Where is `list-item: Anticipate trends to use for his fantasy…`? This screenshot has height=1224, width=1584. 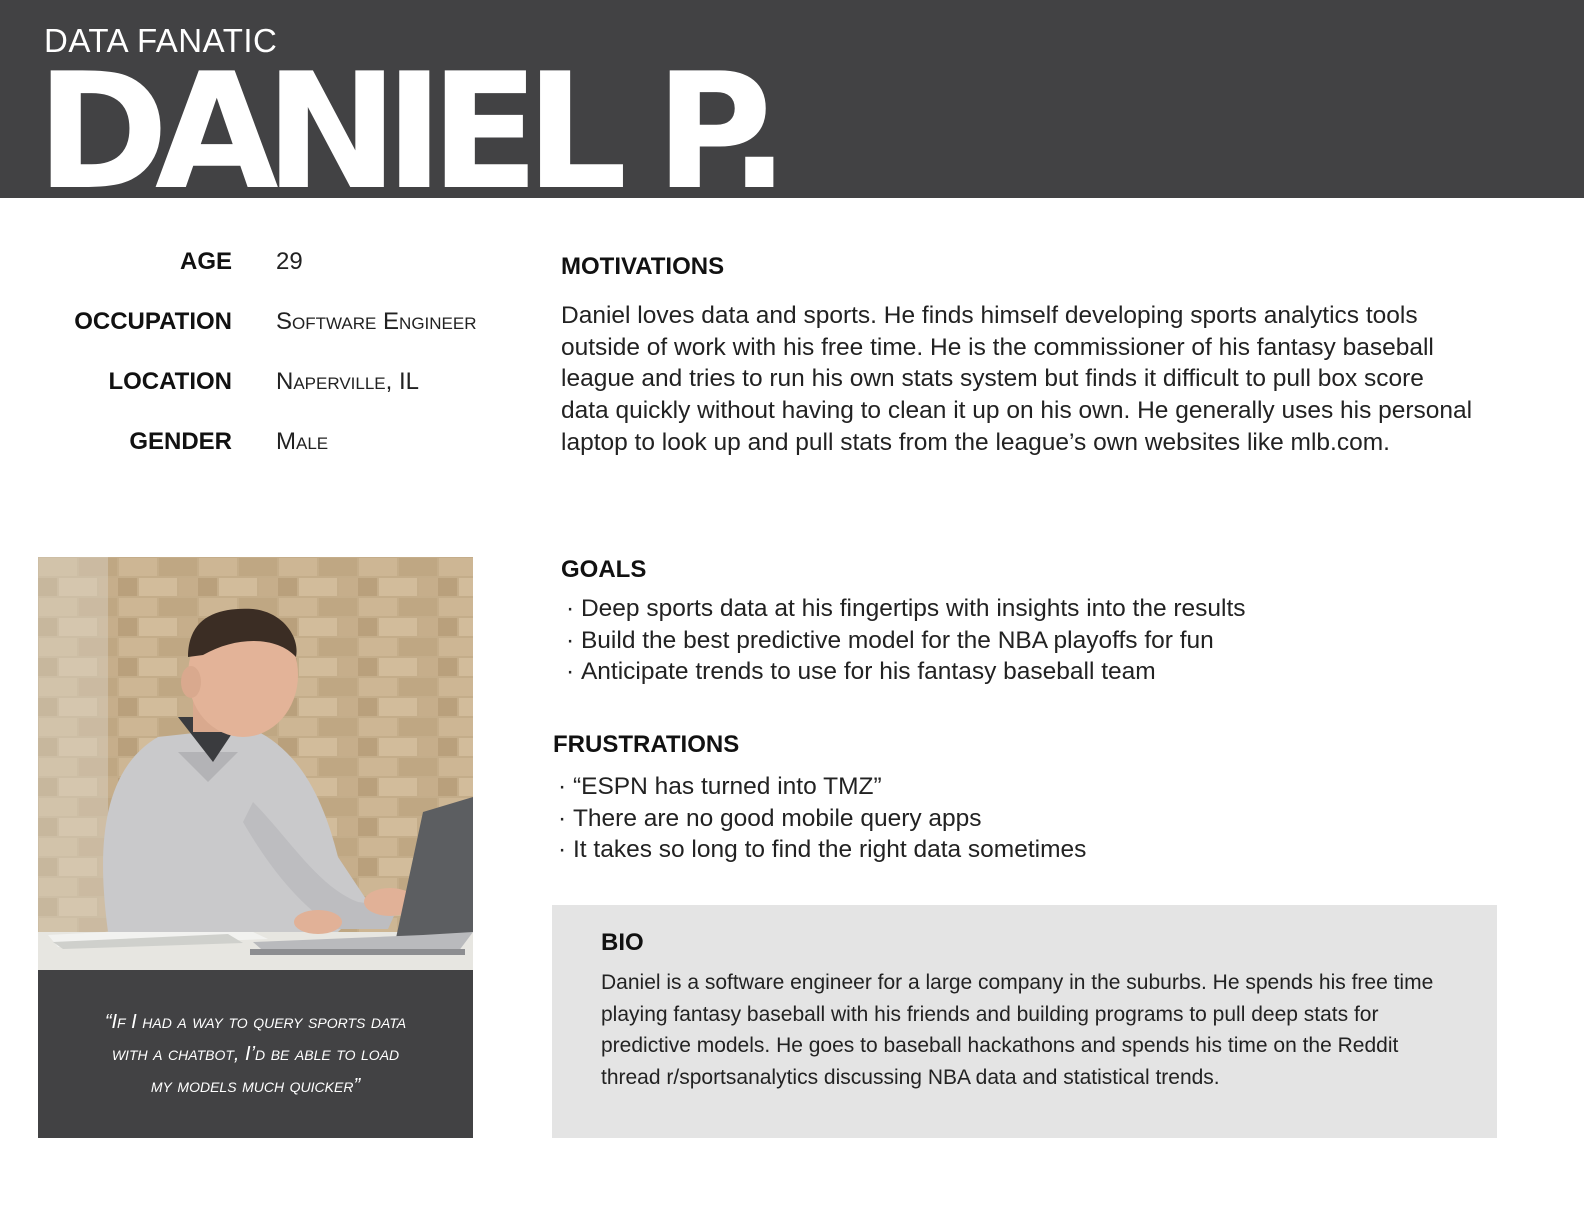
list-item: Anticipate trends to use for his fantasy… is located at coordinates (906, 672).